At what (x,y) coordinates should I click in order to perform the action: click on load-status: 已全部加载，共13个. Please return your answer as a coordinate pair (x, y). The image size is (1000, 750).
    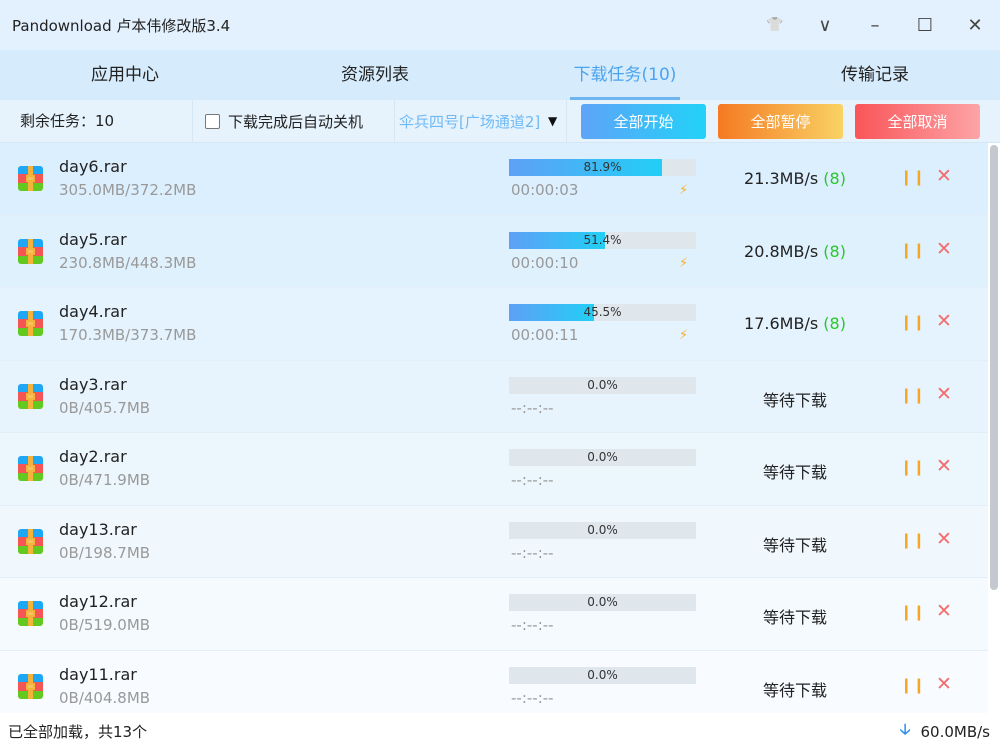
    Looking at the image, I should click on (78, 732).